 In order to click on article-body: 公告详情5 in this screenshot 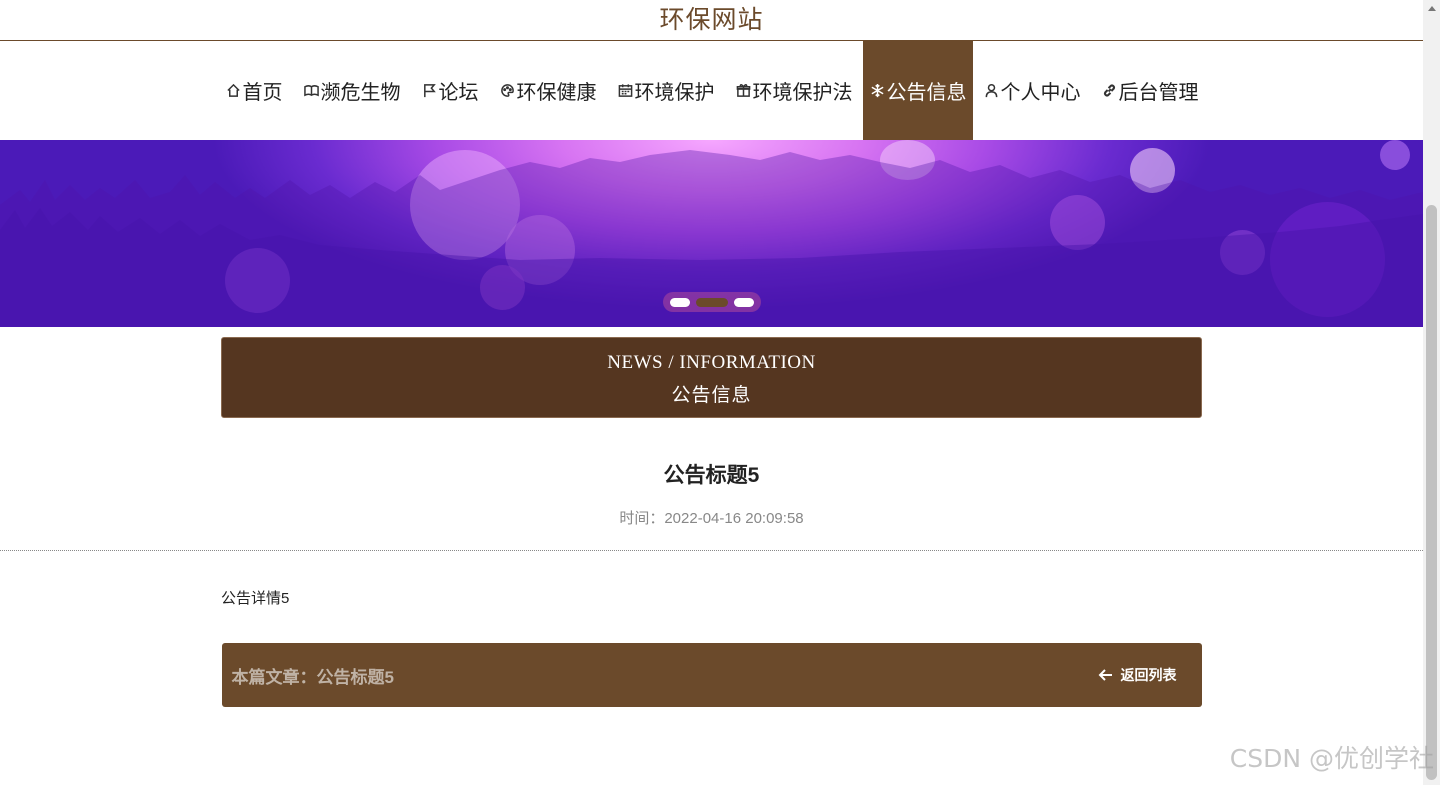, I will do `click(255, 598)`.